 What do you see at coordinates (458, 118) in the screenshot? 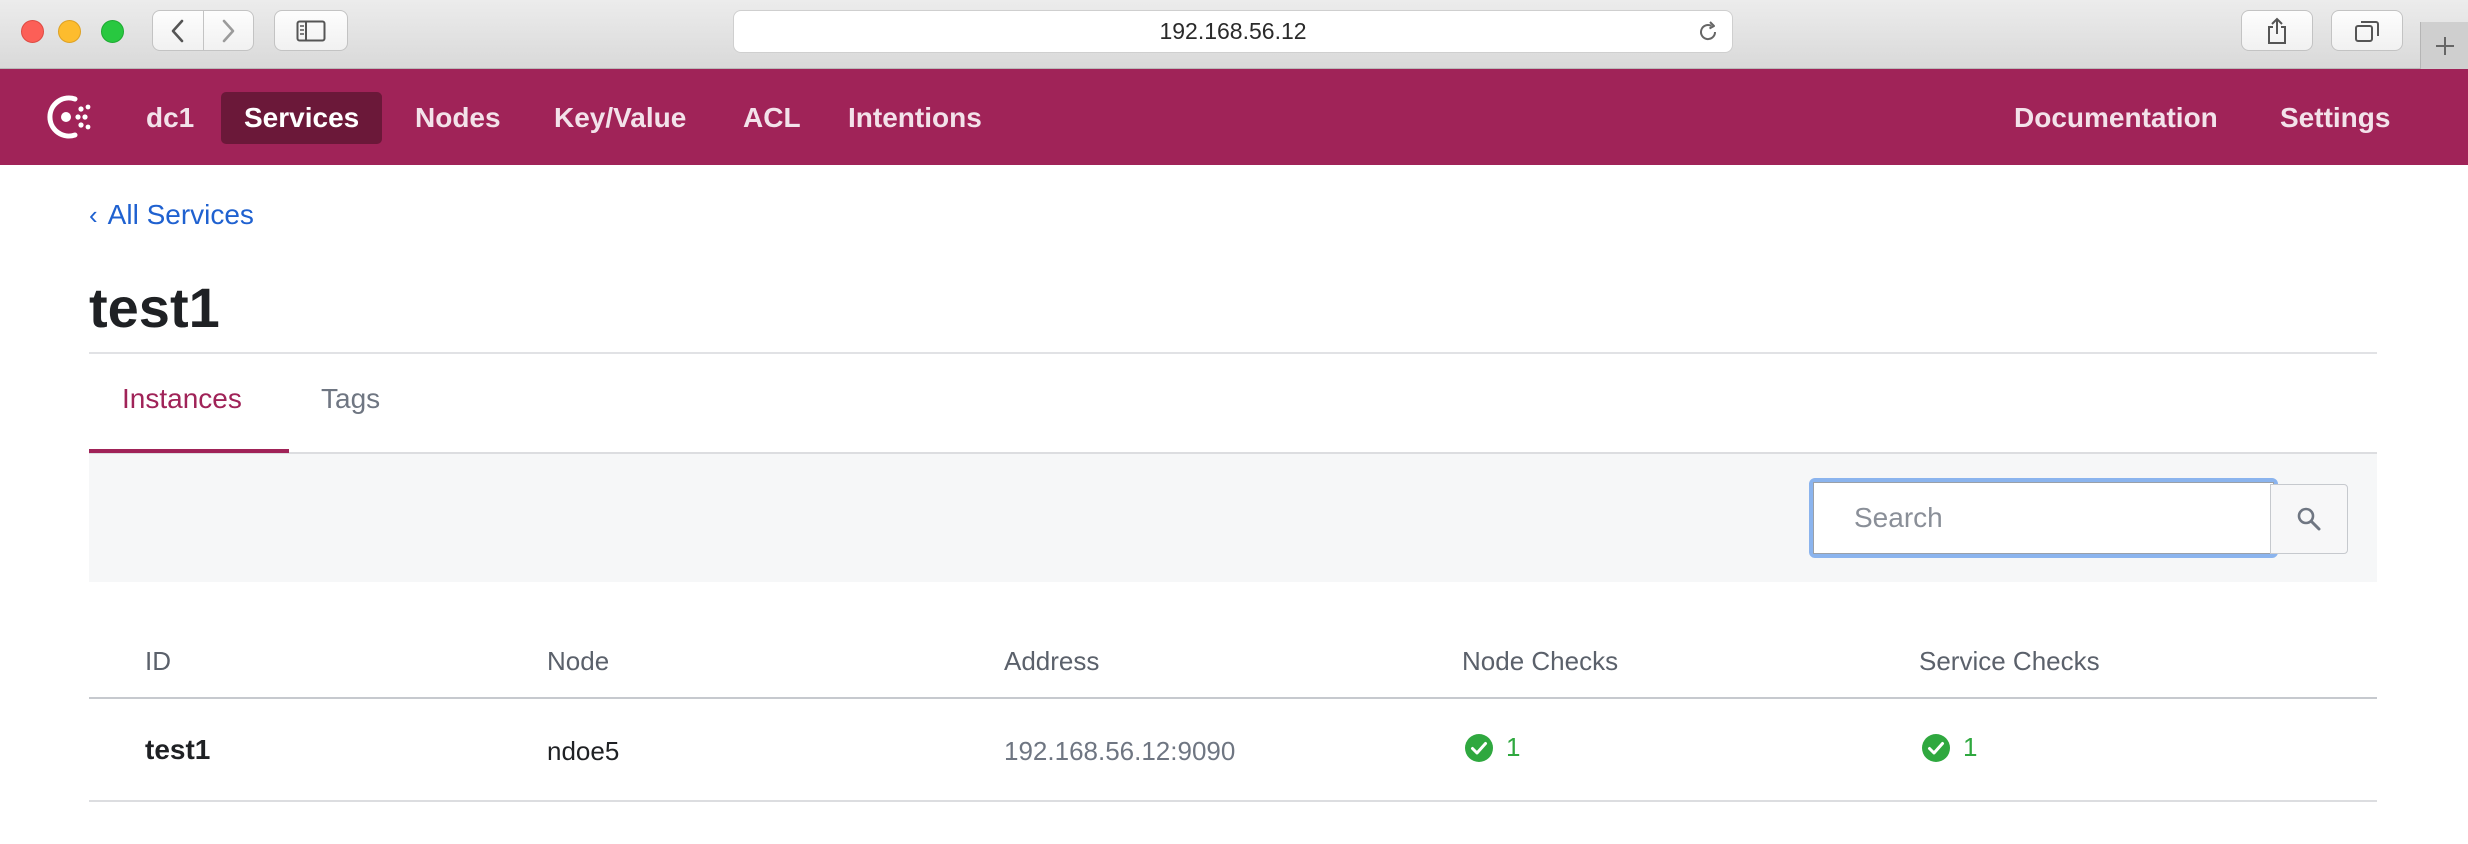
I see `nav-item-nodes: Nodes` at bounding box center [458, 118].